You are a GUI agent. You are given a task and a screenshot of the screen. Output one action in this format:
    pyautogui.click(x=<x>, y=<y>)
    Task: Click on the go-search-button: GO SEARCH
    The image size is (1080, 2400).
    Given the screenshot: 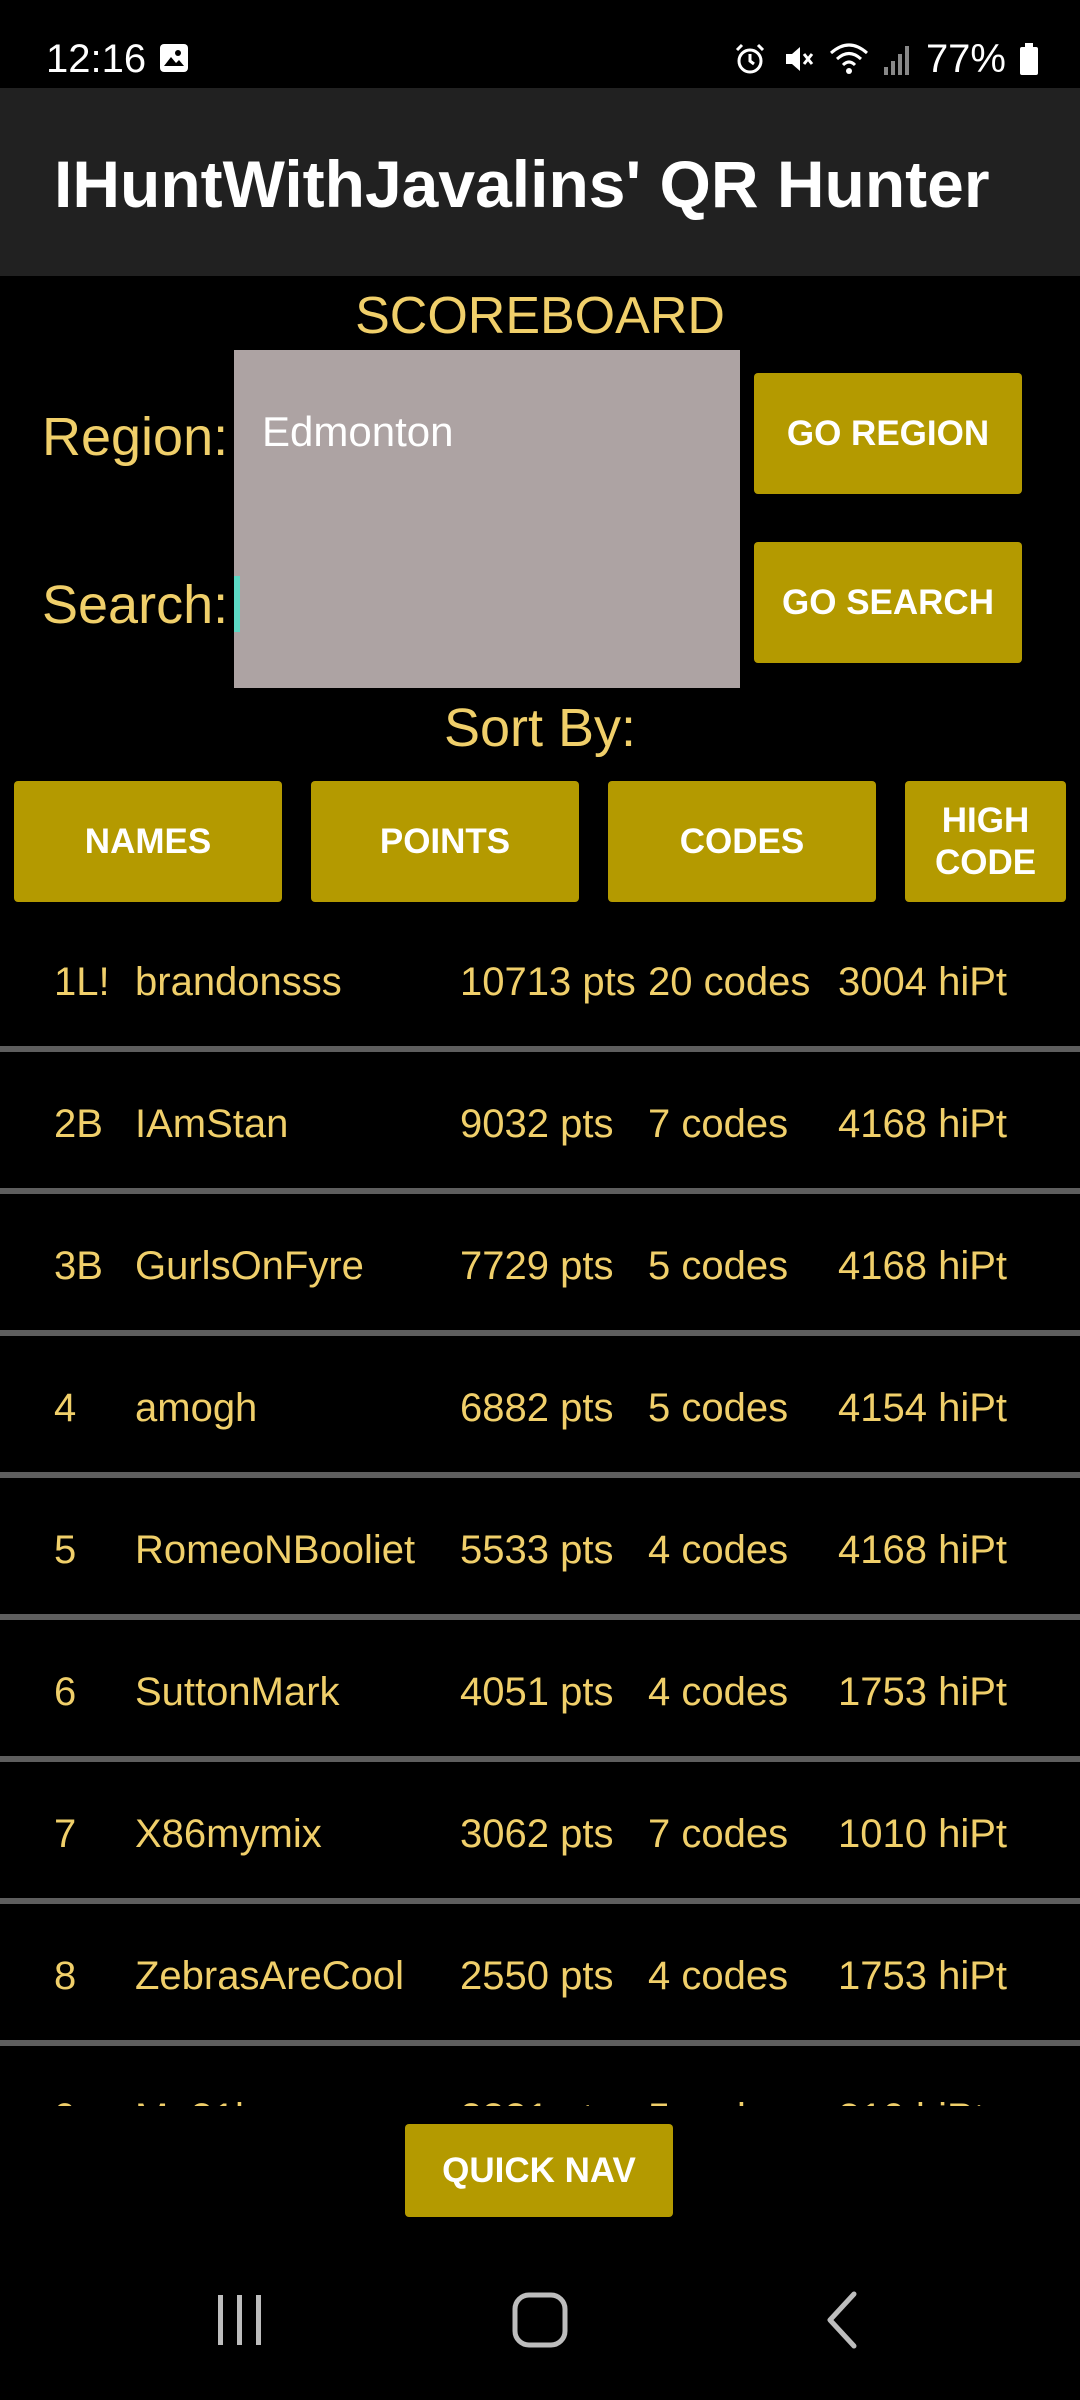 What is the action you would take?
    pyautogui.click(x=888, y=602)
    